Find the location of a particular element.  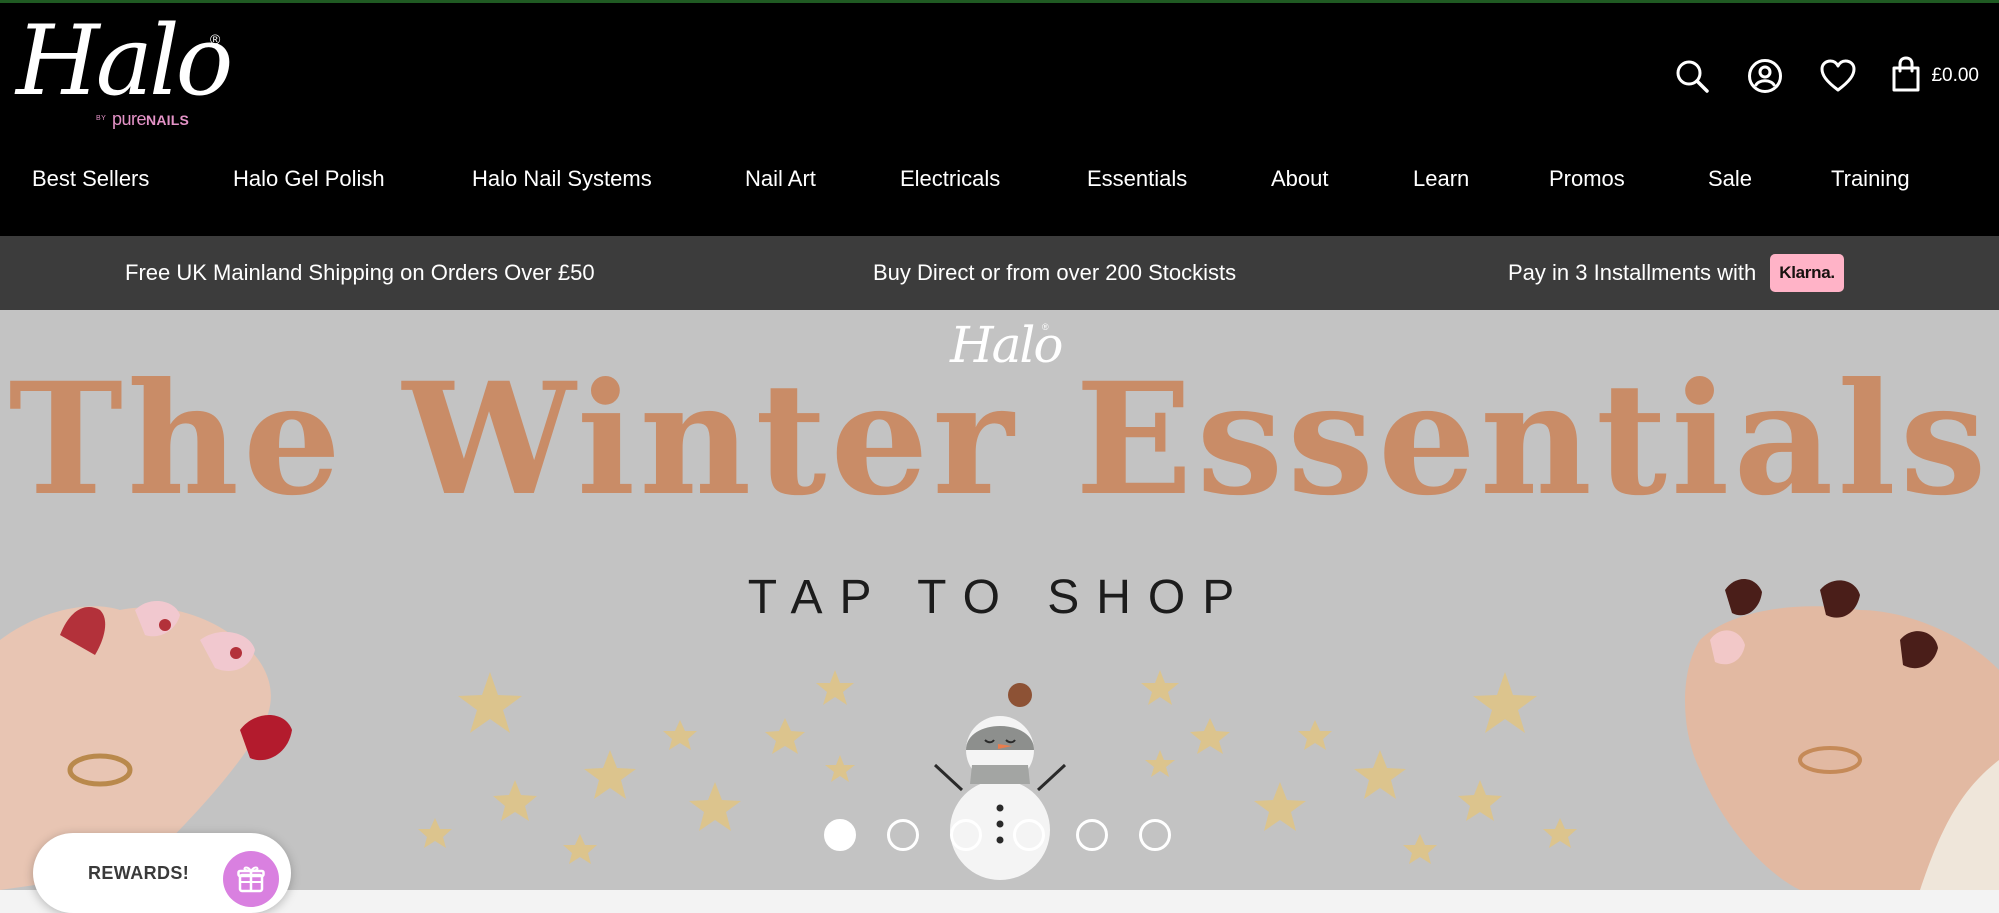

heart-icon is located at coordinates (1838, 76).